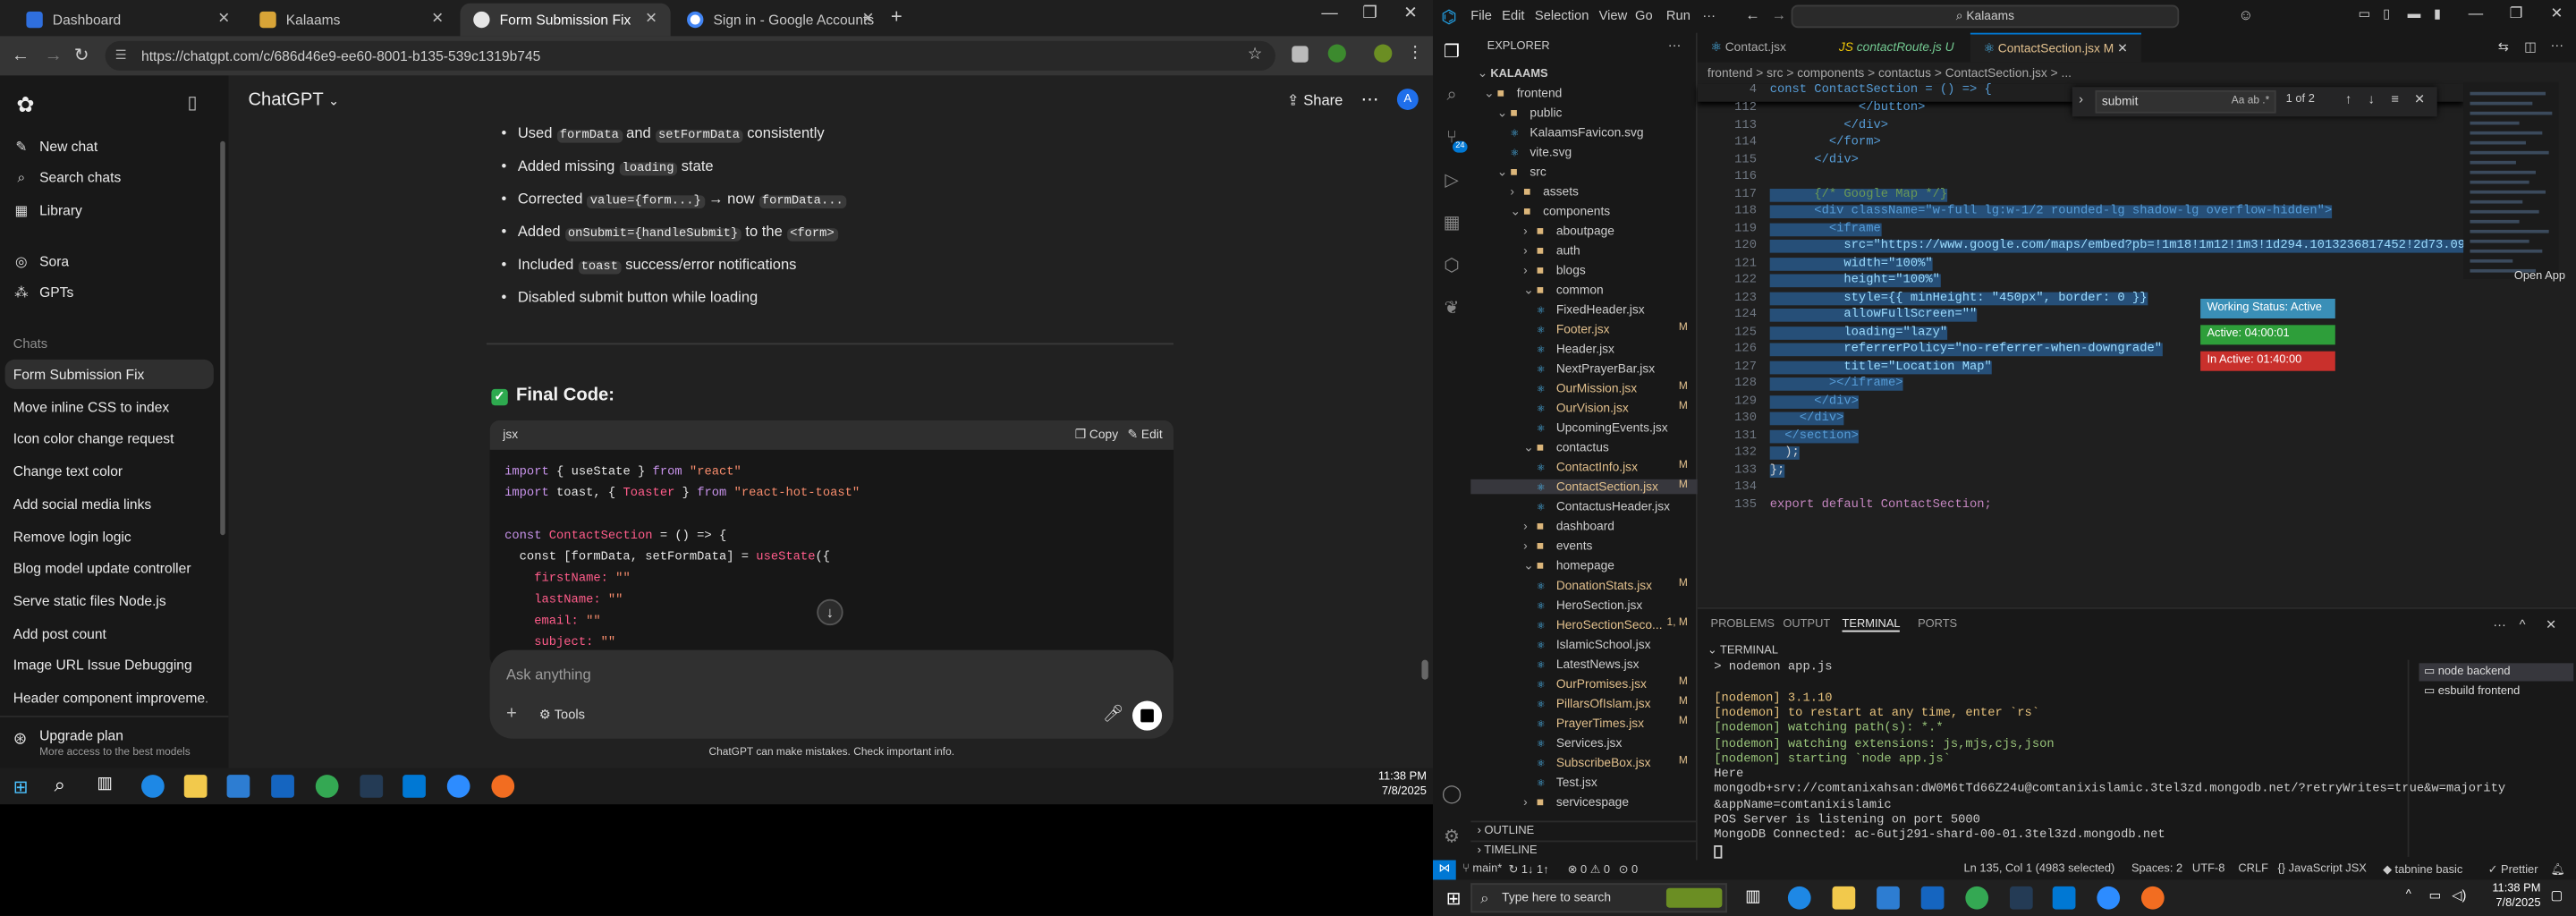 This screenshot has width=2576, height=916. Describe the element at coordinates (1444, 870) in the screenshot. I see `remote-icon: ⋈` at that location.